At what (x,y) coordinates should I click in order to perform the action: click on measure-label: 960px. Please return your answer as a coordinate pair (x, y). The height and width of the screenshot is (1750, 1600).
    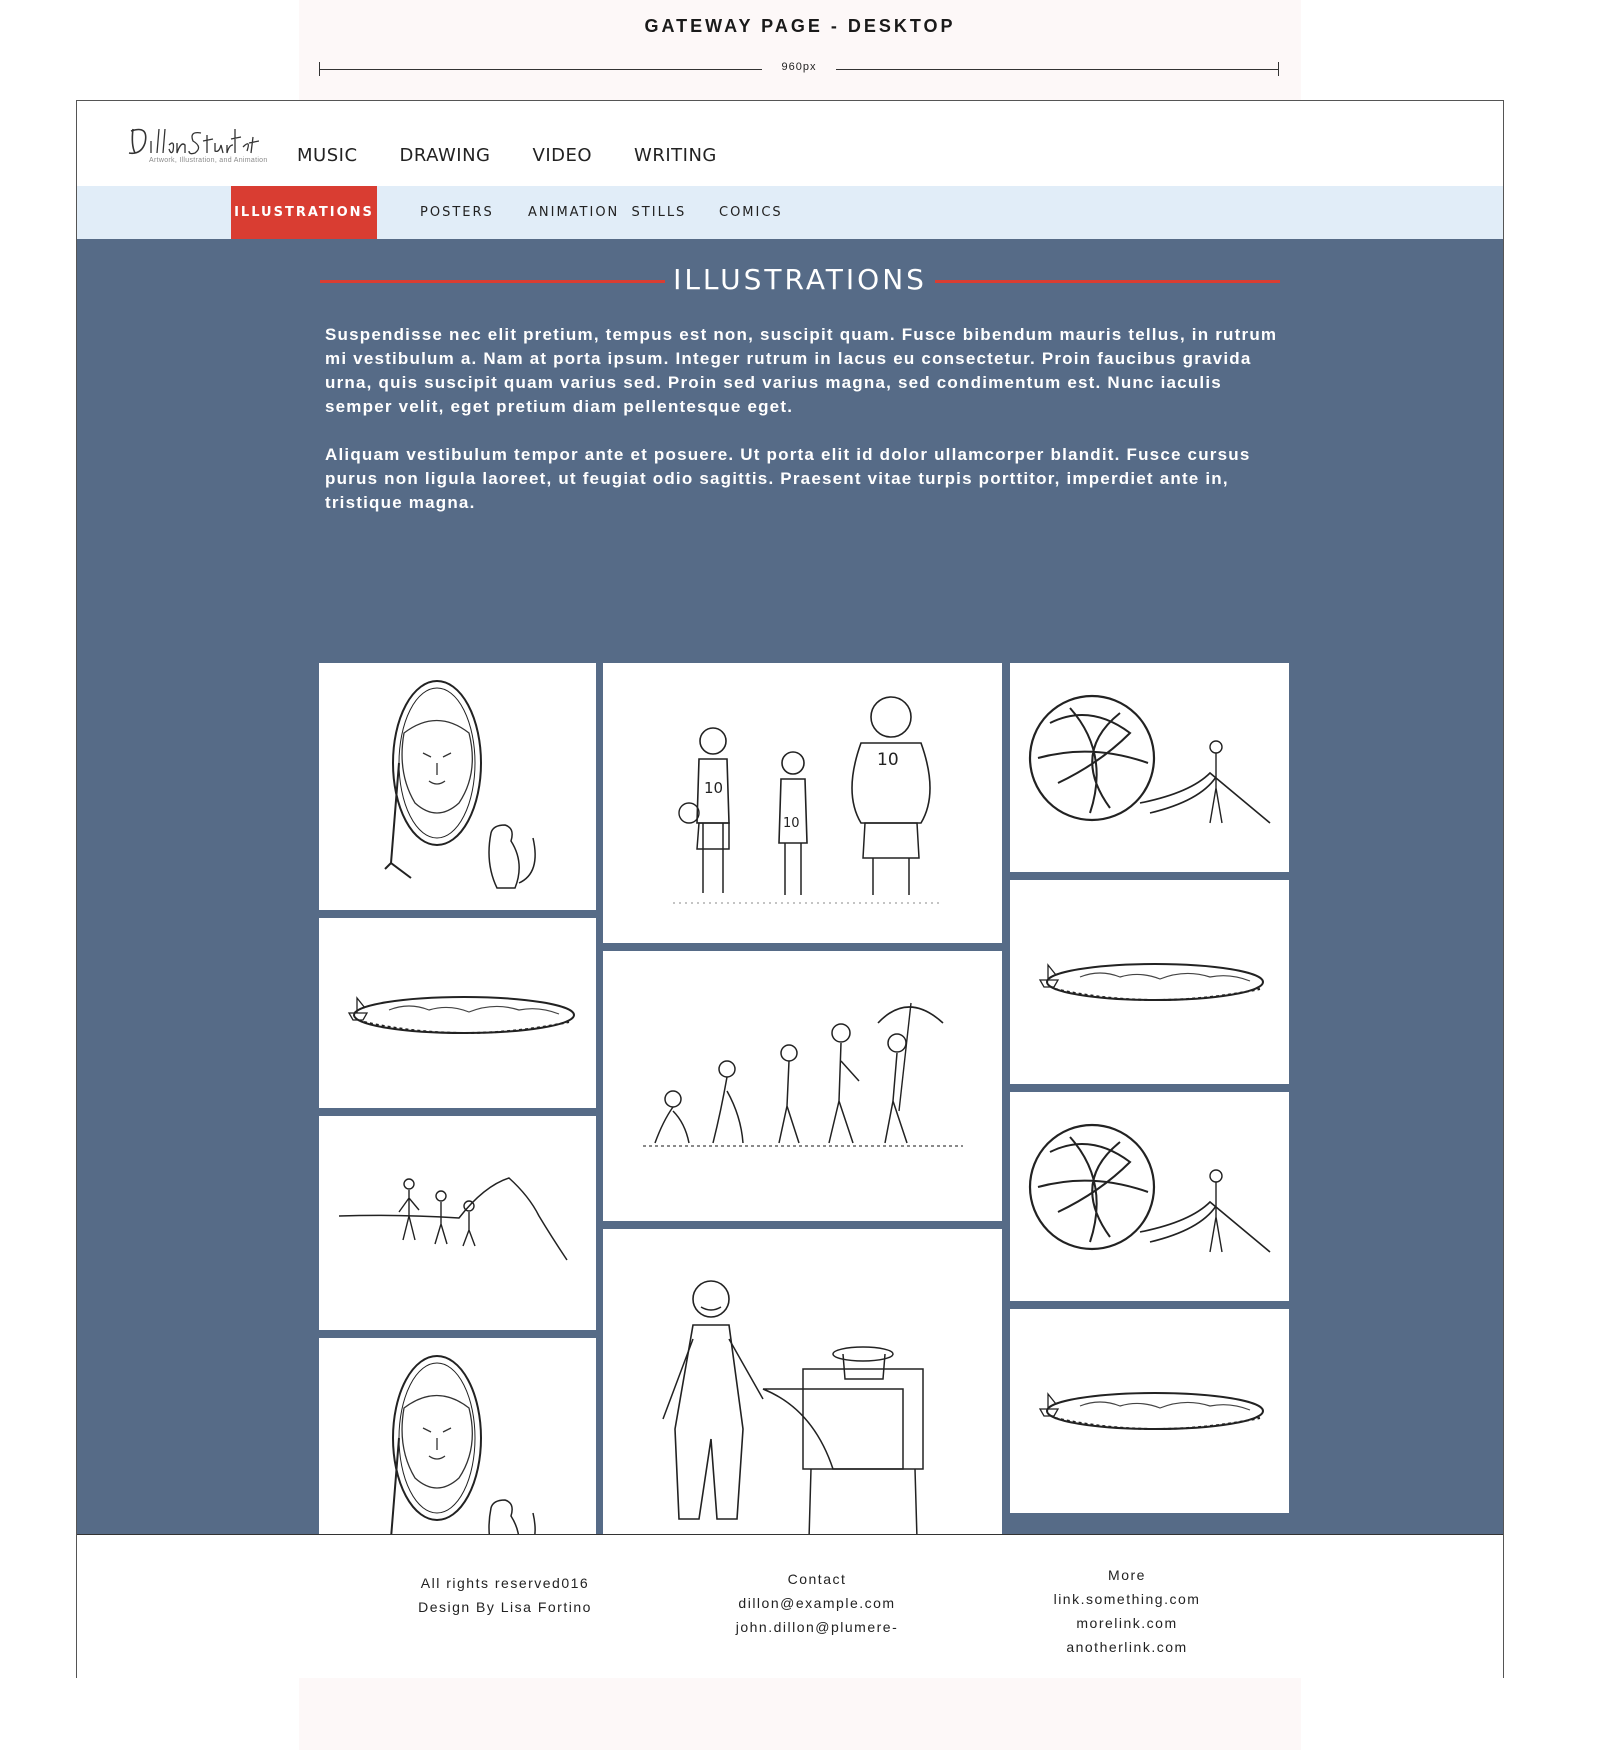
    Looking at the image, I should click on (799, 67).